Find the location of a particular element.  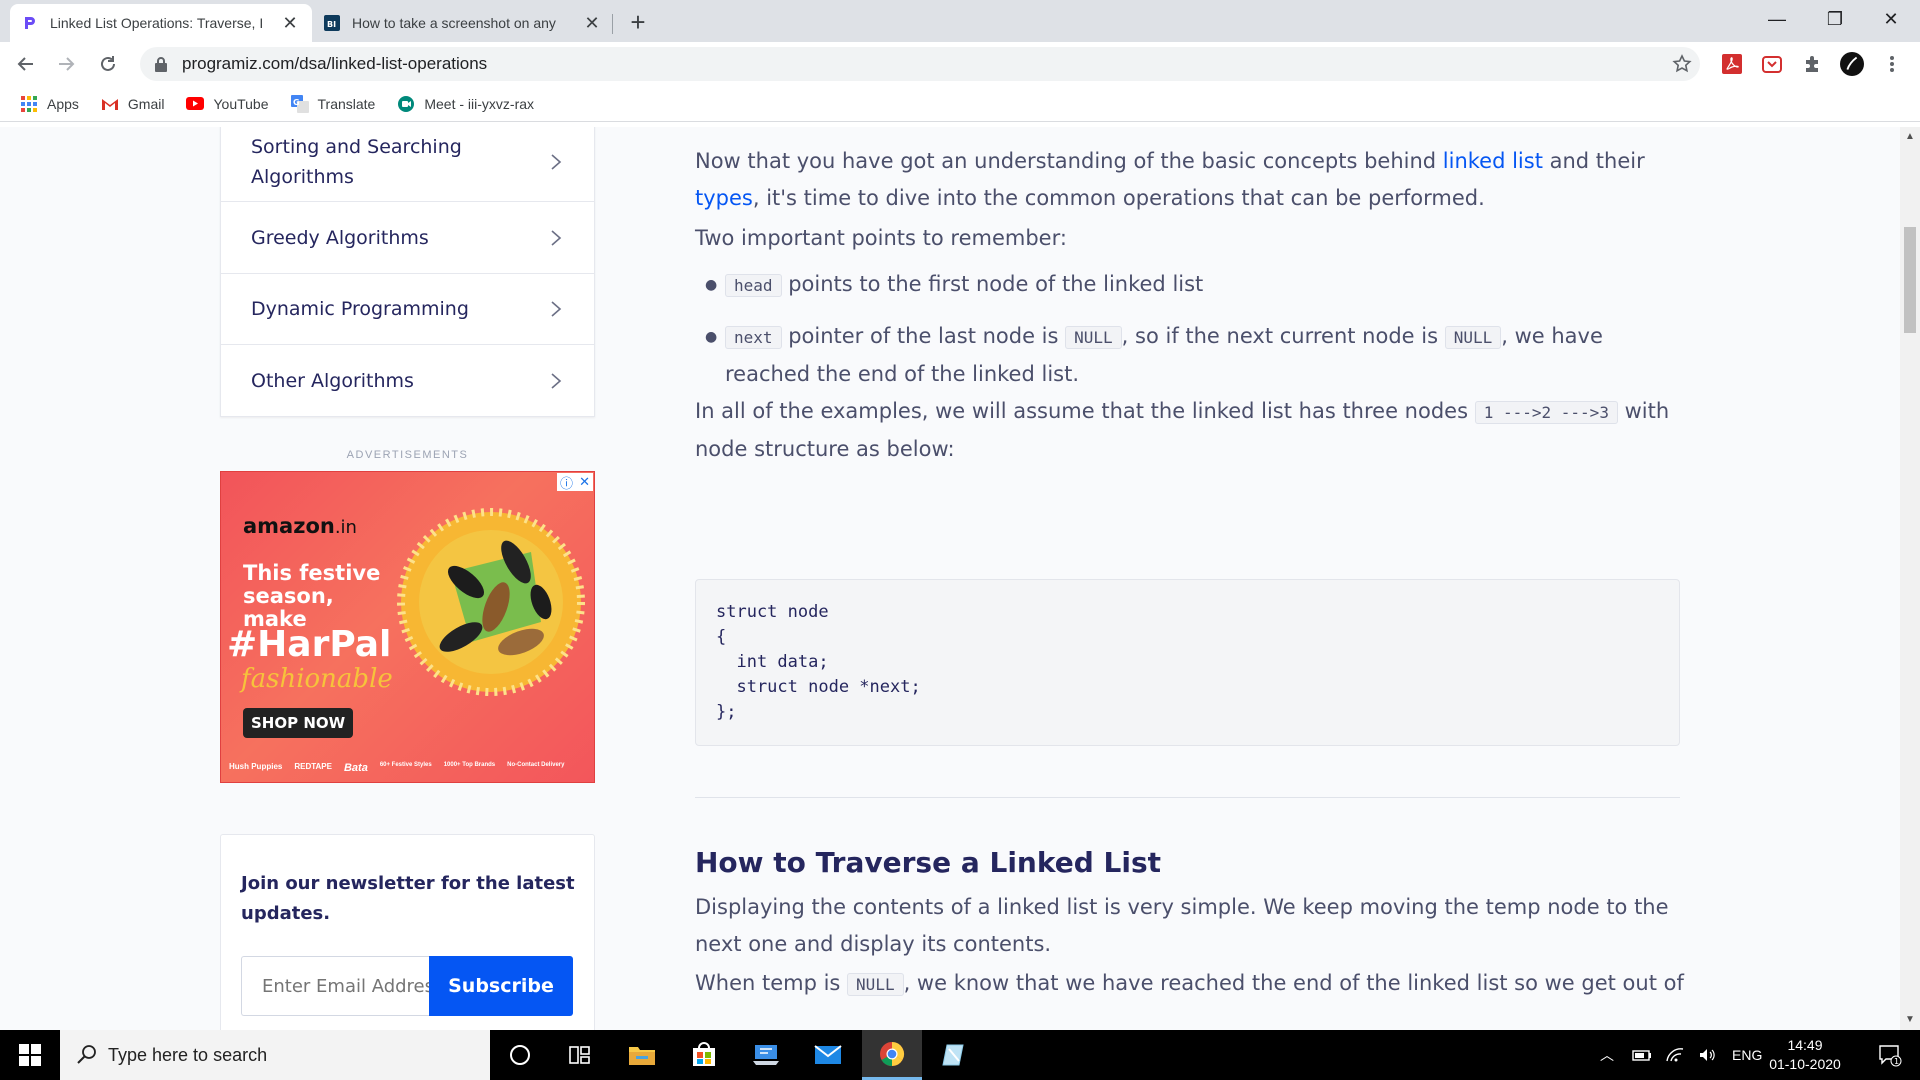

sidebar-item-label: Sorting and Searching Algorithms is located at coordinates (356, 161).